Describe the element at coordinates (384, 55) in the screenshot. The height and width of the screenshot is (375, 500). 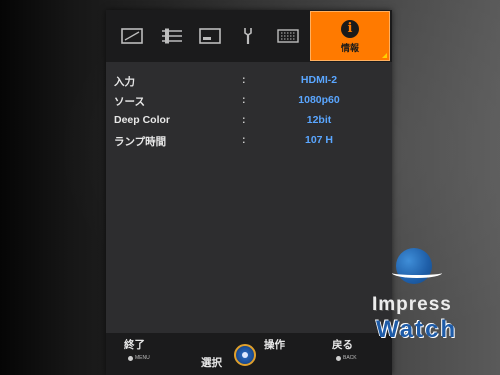
I see `selection-corner-marker` at that location.